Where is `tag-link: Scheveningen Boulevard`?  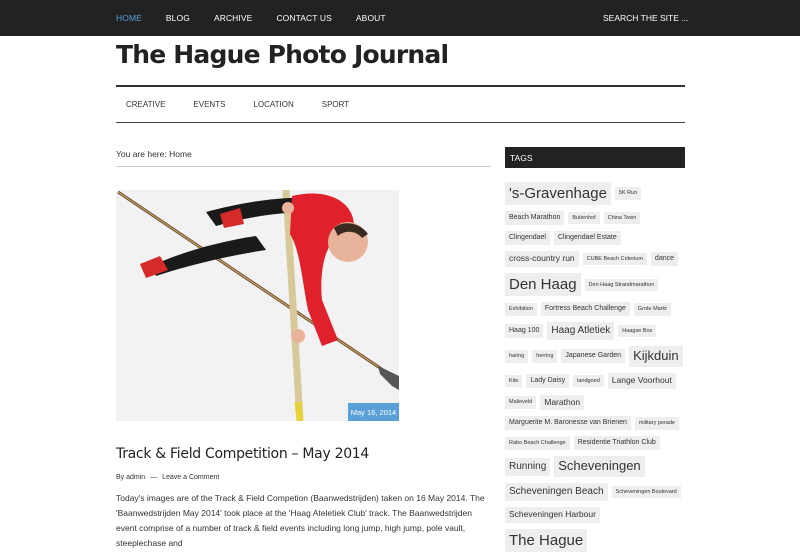
tag-link: Scheveningen Boulevard is located at coordinates (646, 492).